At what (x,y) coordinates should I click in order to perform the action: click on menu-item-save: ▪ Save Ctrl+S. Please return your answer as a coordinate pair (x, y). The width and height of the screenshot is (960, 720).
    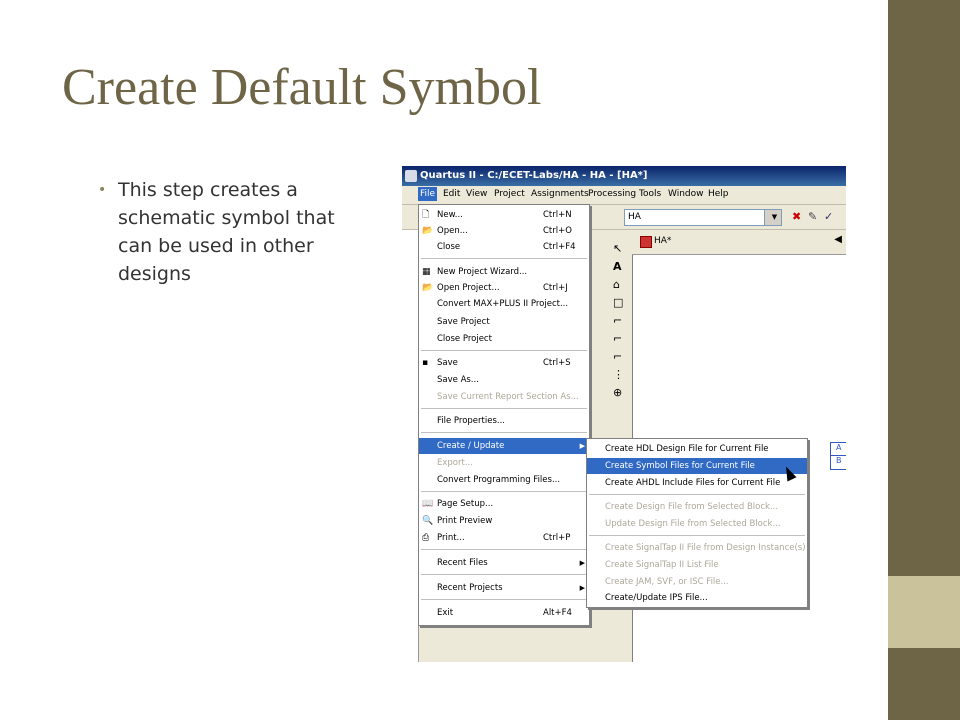
    Looking at the image, I should click on (504, 363).